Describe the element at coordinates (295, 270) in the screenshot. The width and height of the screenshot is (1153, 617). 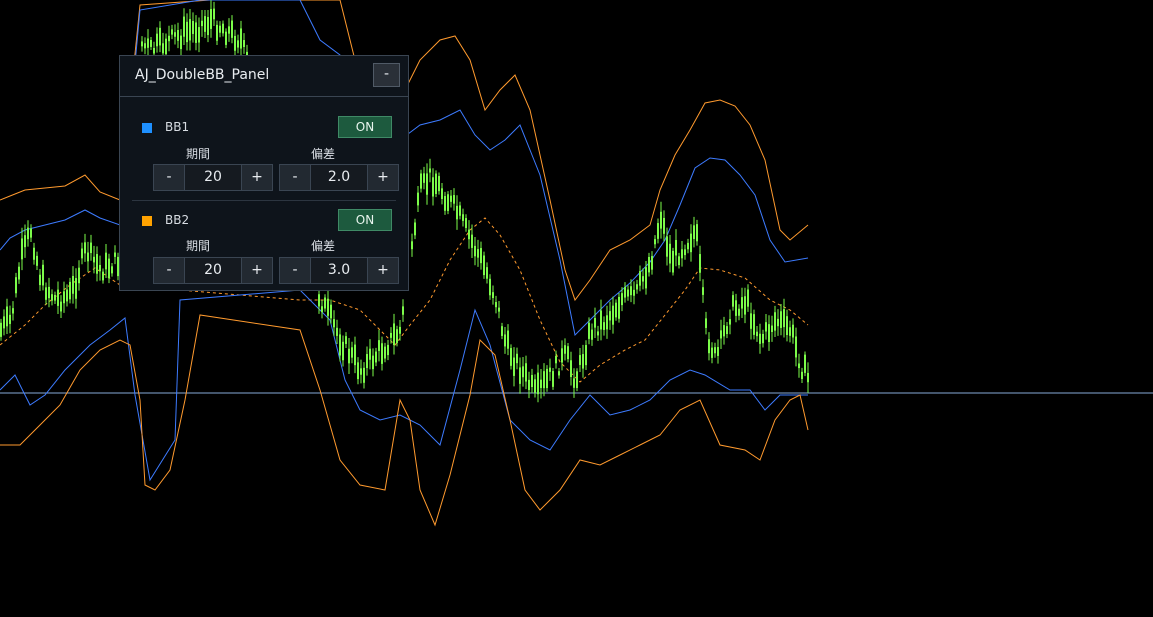
I see `bb2-deviation-decrement-button: -` at that location.